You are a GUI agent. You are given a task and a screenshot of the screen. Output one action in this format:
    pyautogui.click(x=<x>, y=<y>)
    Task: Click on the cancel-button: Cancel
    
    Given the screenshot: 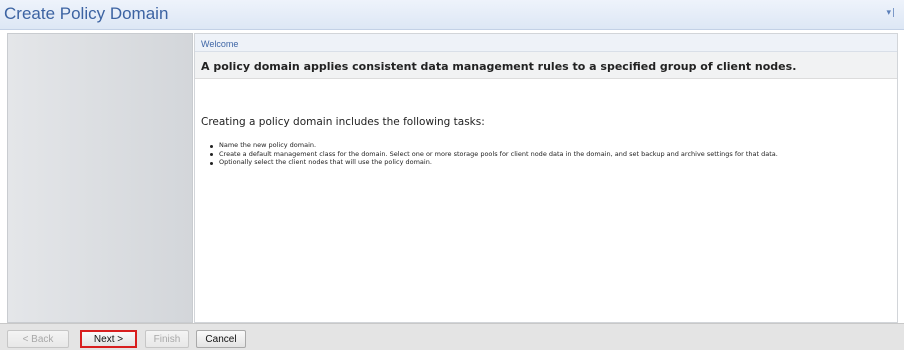 What is the action you would take?
    pyautogui.click(x=221, y=339)
    